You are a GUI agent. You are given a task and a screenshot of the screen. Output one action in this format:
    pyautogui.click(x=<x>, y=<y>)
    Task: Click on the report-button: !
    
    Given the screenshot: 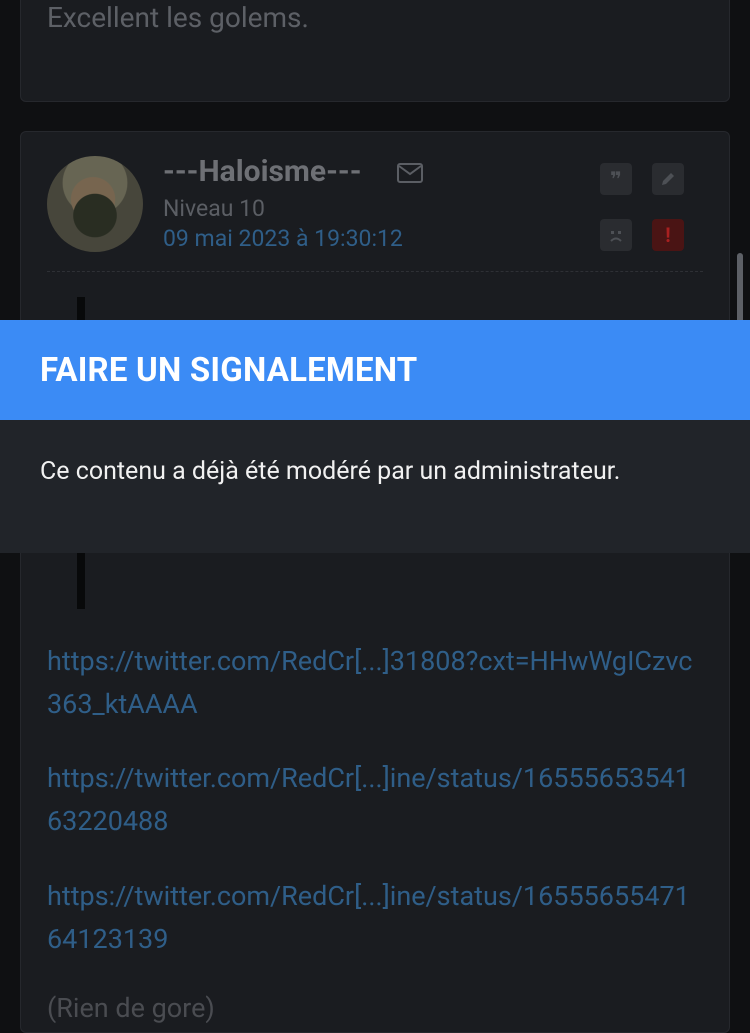 What is the action you would take?
    pyautogui.click(x=668, y=235)
    